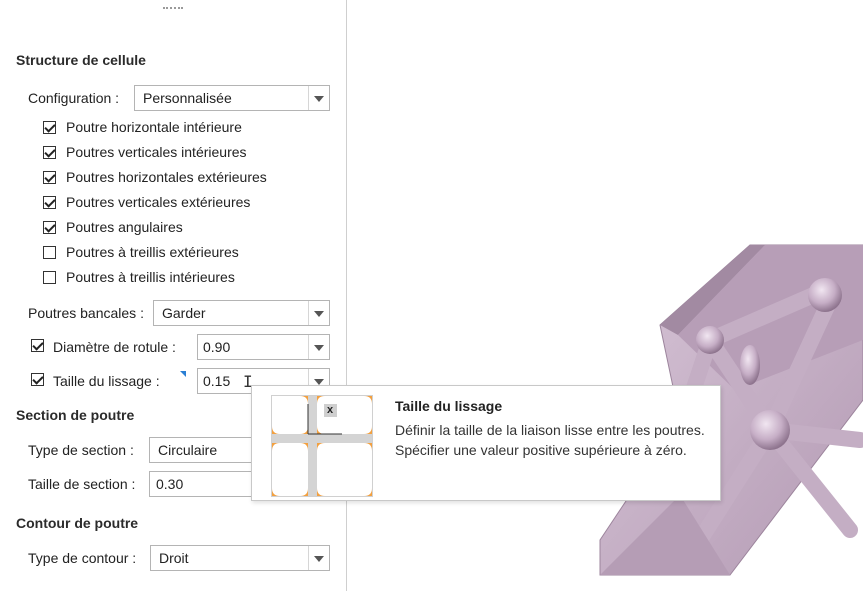  I want to click on joint-diameter-combo: 0.90, so click(263, 347).